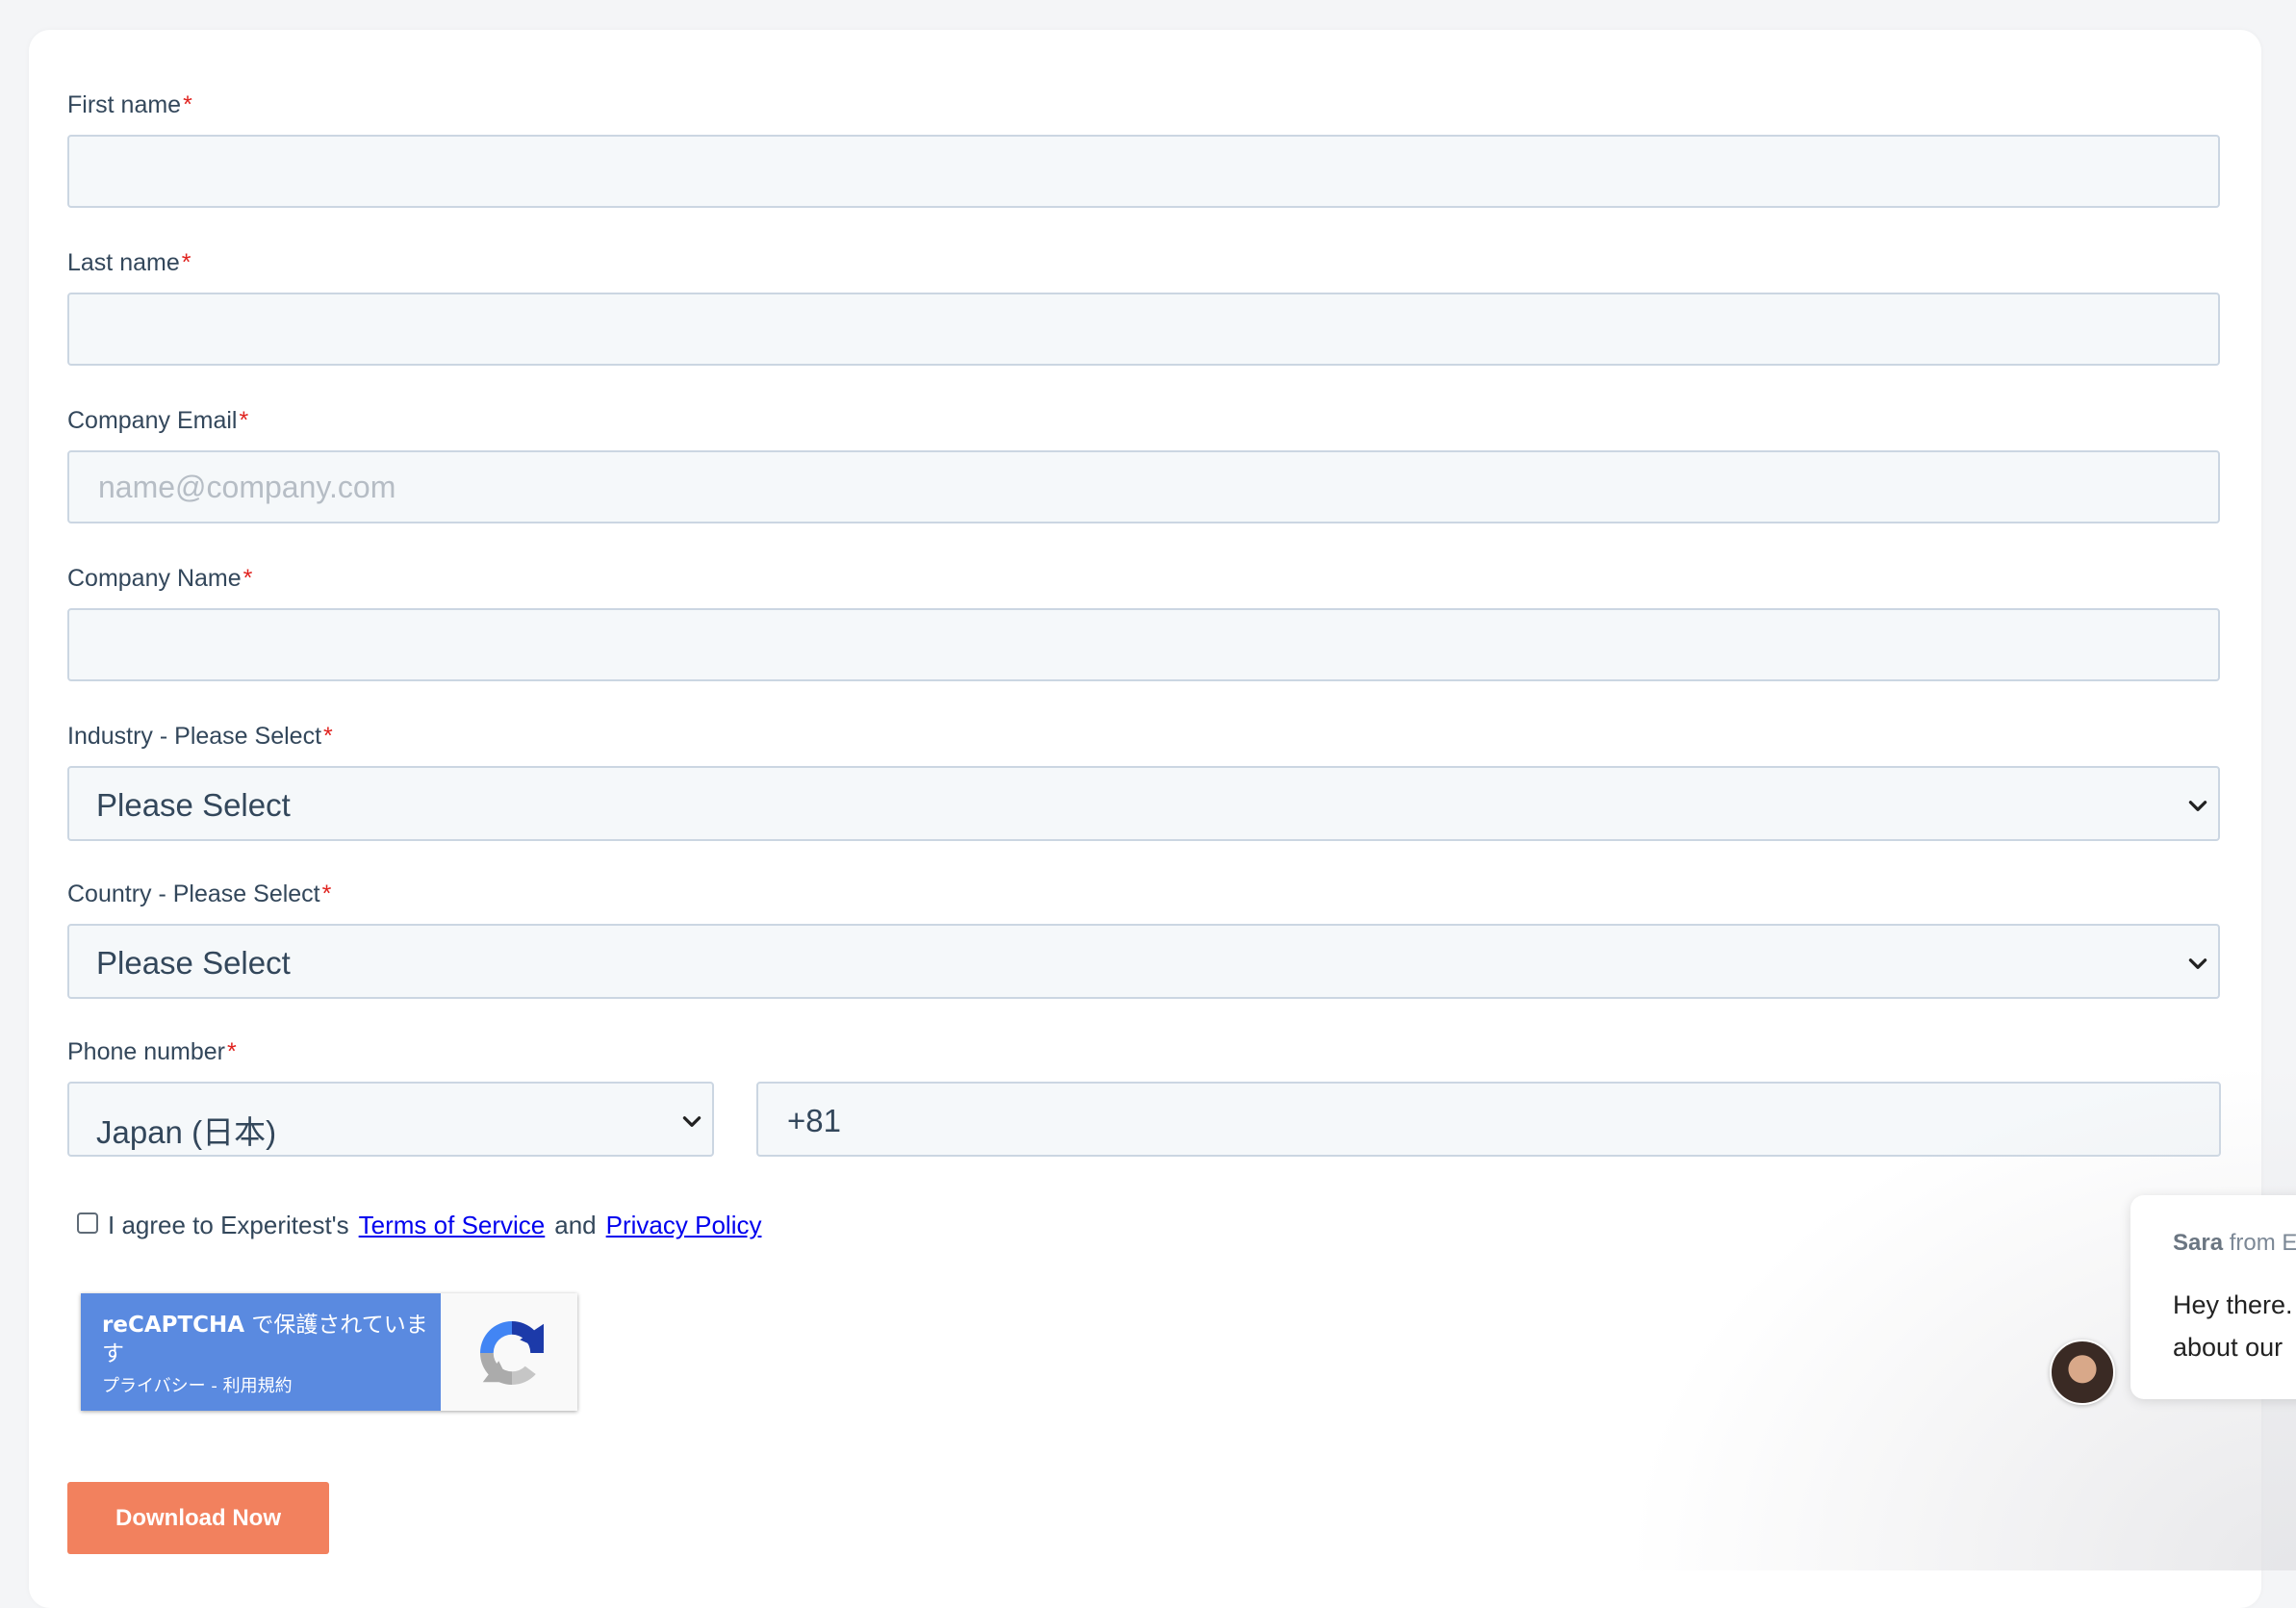 Image resolution: width=2296 pixels, height=1608 pixels. What do you see at coordinates (512, 1353) in the screenshot?
I see `recaptcha-icon` at bounding box center [512, 1353].